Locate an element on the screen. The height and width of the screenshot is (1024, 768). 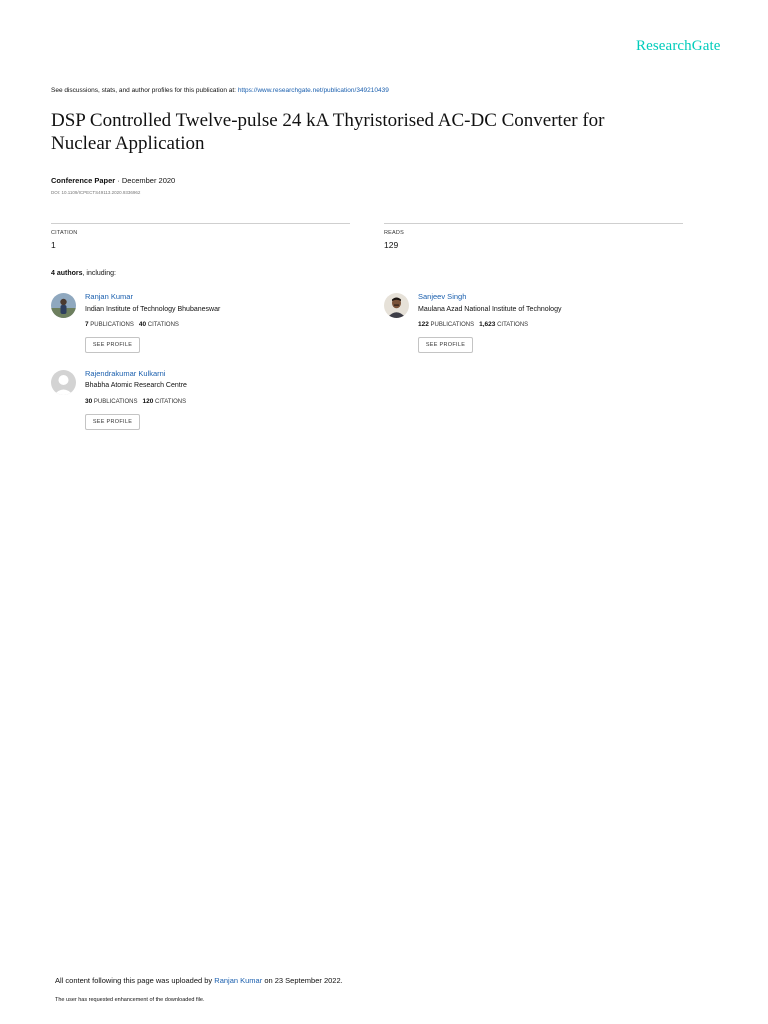
publications-count: 122 is located at coordinates (423, 324).